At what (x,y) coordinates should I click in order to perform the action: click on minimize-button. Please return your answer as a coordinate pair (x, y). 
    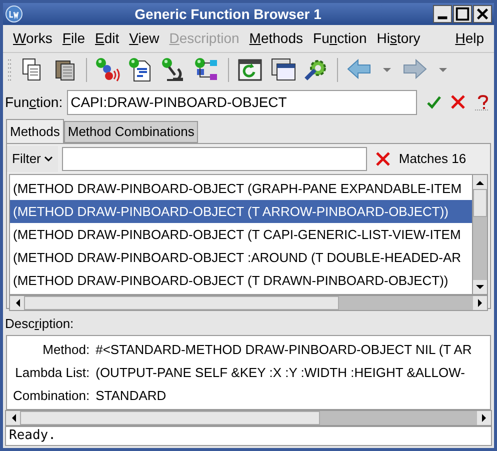
    Looking at the image, I should click on (442, 14).